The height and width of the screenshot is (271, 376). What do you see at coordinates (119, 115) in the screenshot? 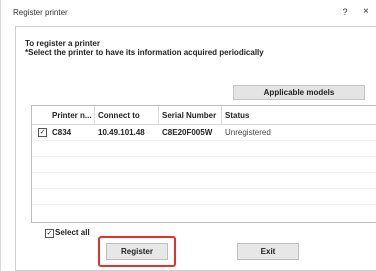
I see `column-header-connect-to: Connect to` at bounding box center [119, 115].